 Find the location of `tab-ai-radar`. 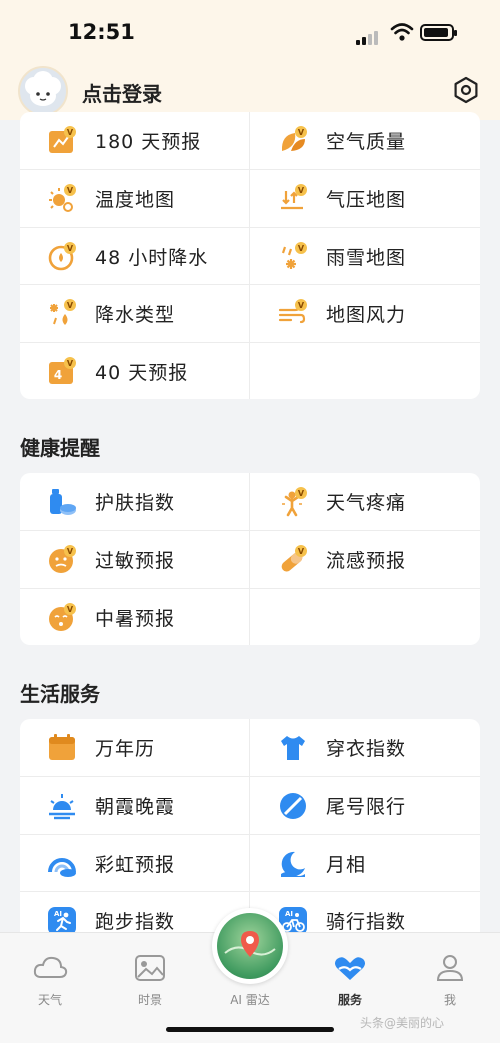

tab-ai-radar is located at coordinates (250, 946).